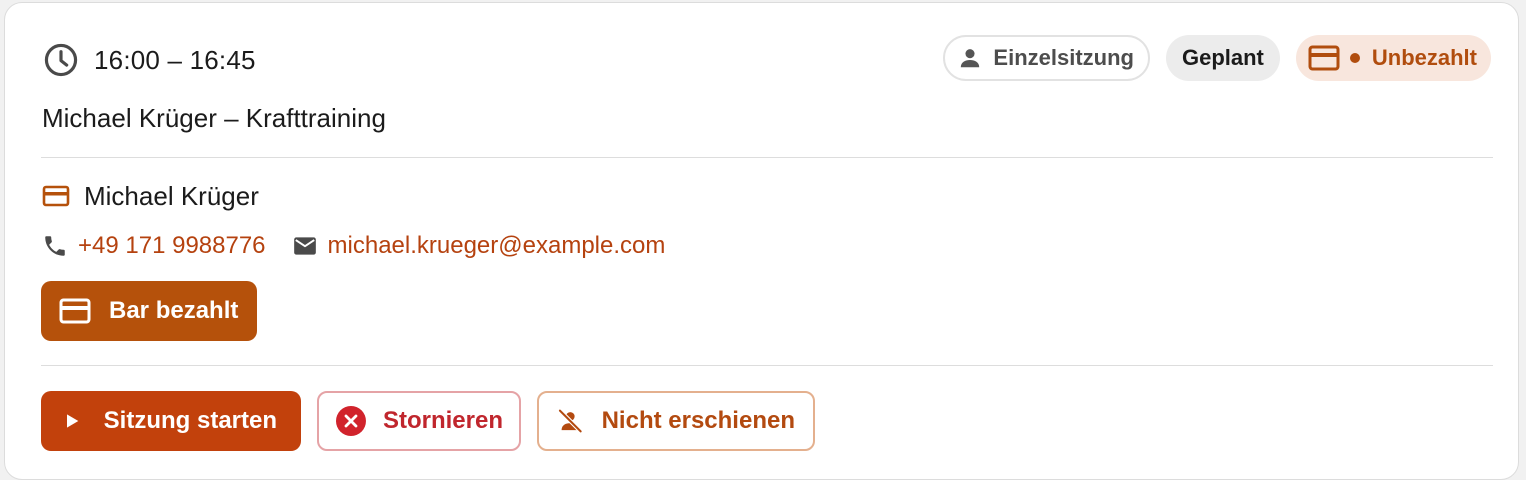 Image resolution: width=1526 pixels, height=480 pixels. I want to click on session-badges: Einzelsitzung Geplant Unbezahlt, so click(1217, 58).